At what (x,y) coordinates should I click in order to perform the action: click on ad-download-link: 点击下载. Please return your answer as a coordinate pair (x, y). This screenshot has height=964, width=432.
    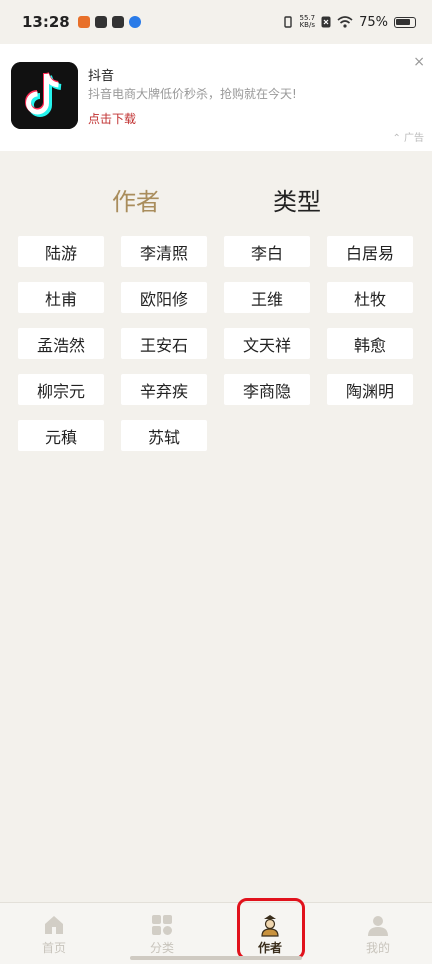
    Looking at the image, I should click on (112, 118).